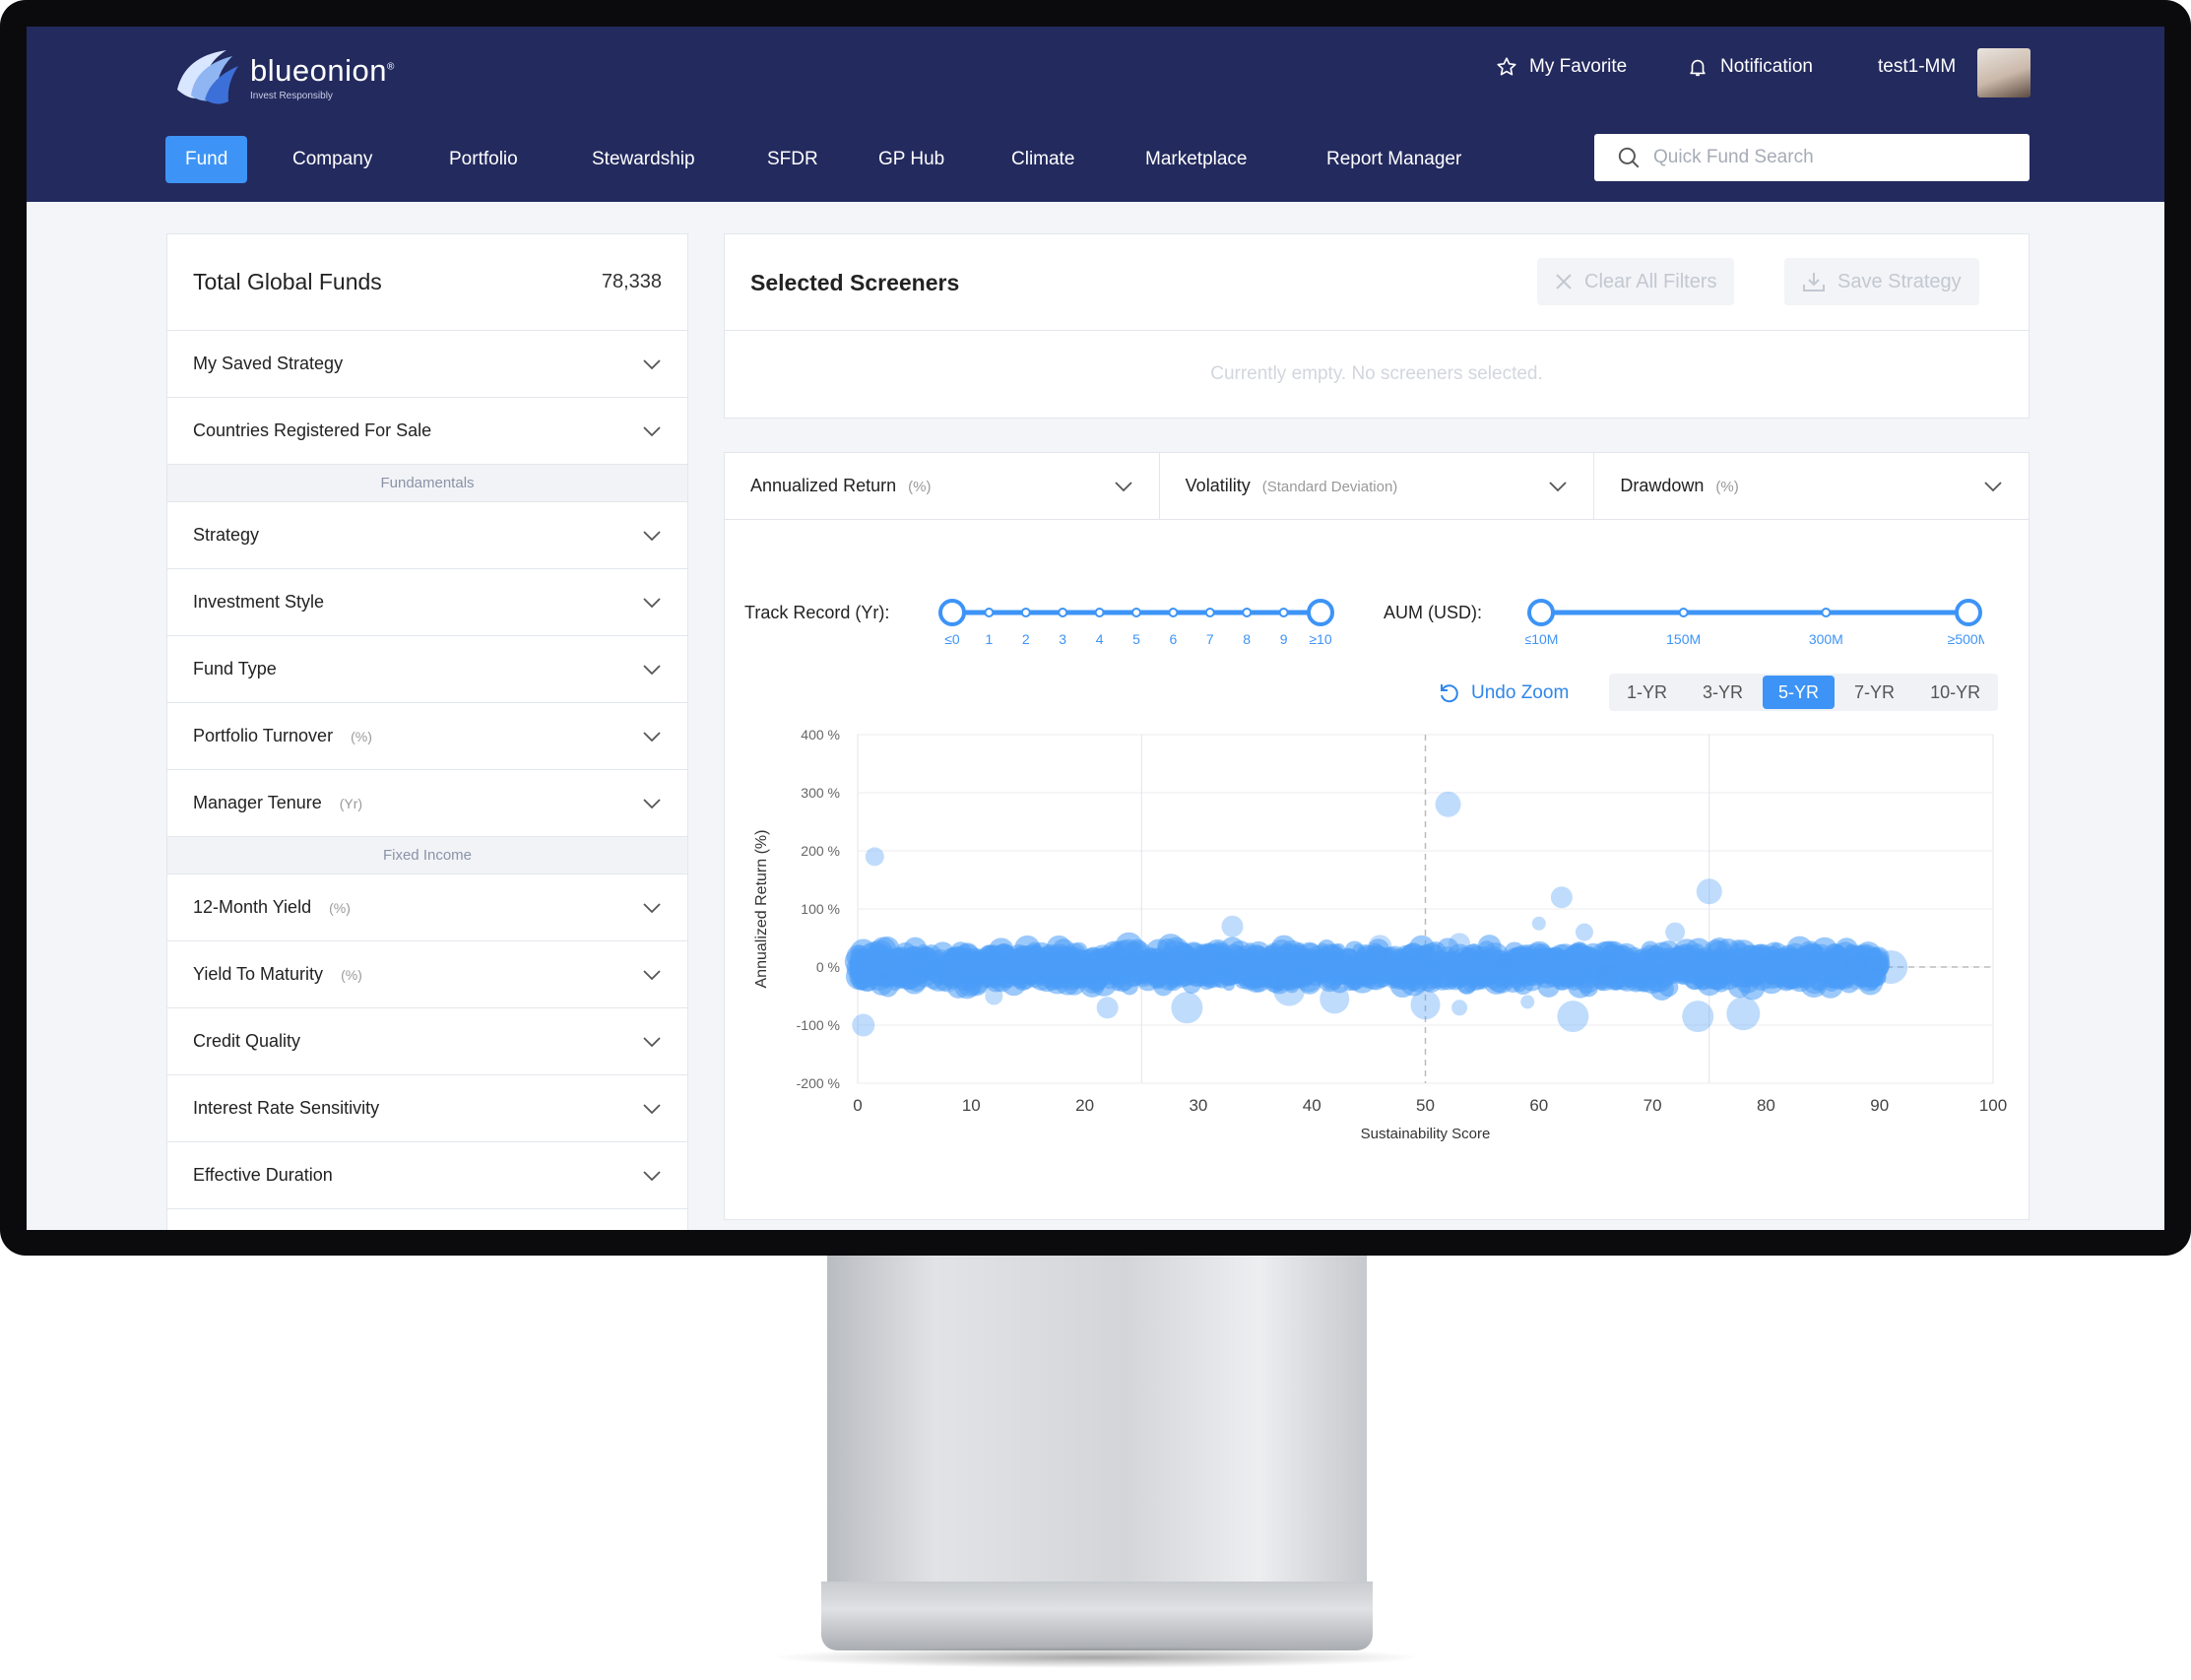 This screenshot has height=1680, width=2191. I want to click on filter-my-saved-strategy: My Saved Strategy, so click(427, 364).